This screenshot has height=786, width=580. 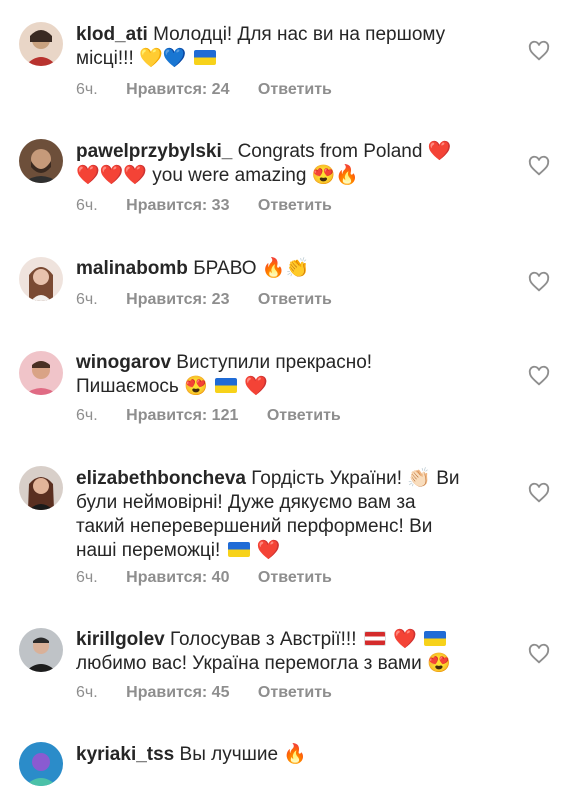 I want to click on username: malinabomb, so click(x=132, y=268).